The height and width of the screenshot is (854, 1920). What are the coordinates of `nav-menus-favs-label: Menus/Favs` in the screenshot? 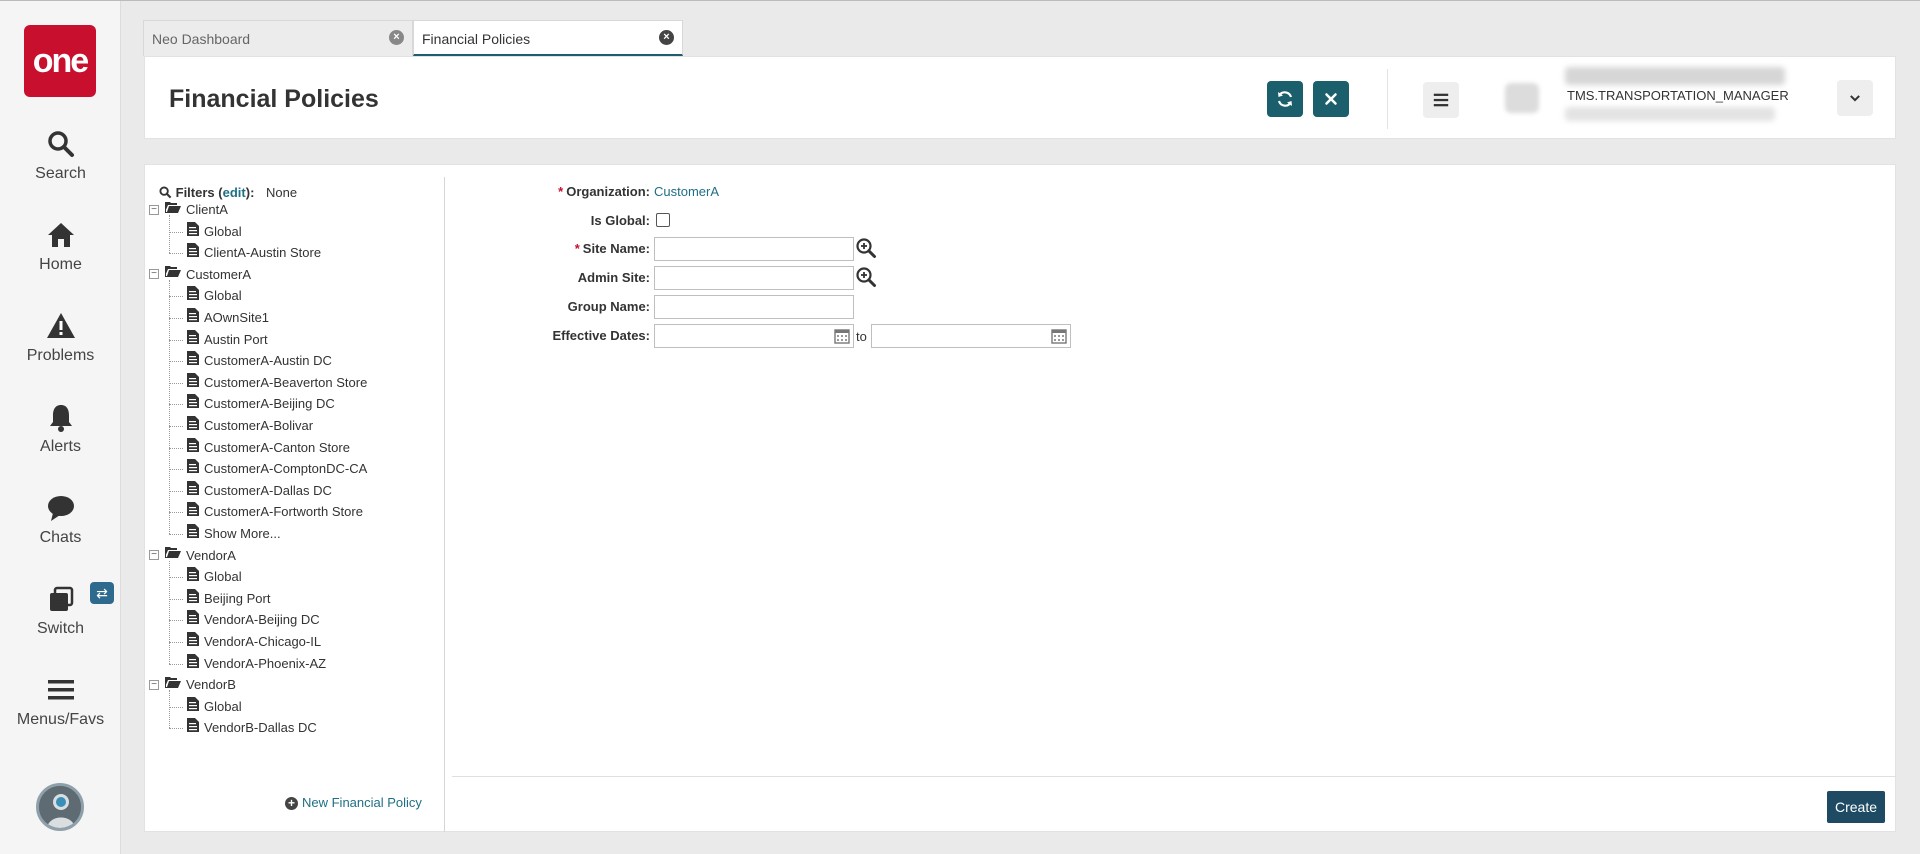 It's located at (60, 719).